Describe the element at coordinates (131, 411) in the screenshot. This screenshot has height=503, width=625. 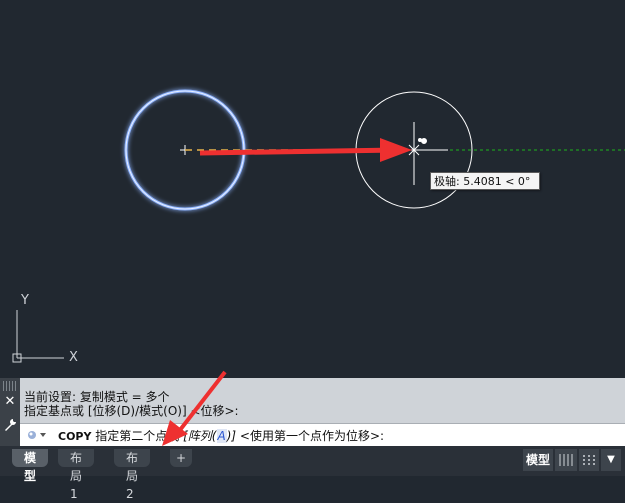
I see `history-line-2: 指定基点或 [位移(D)/模式(O)] <位移>:` at that location.